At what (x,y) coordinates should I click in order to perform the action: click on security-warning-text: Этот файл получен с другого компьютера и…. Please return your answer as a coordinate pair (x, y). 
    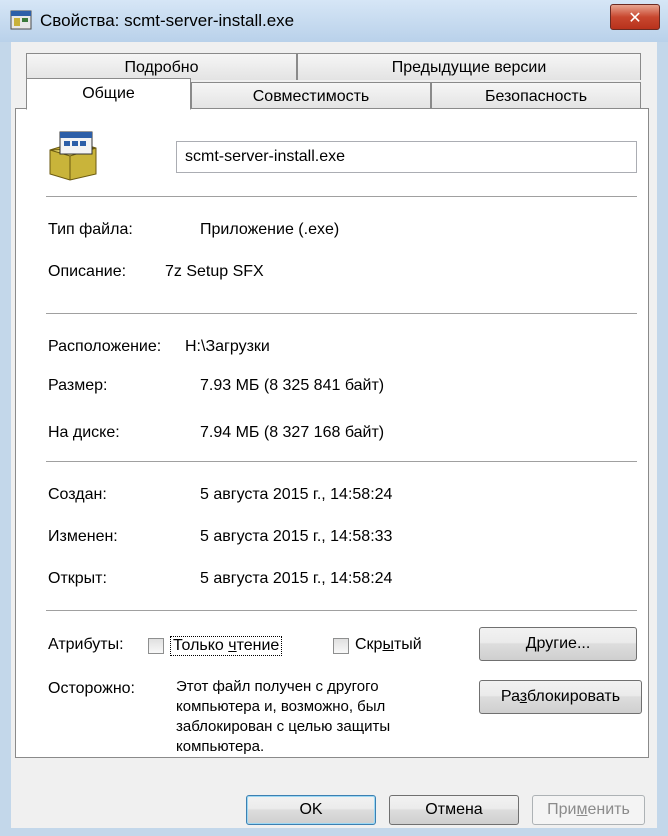
    Looking at the image, I should click on (283, 716).